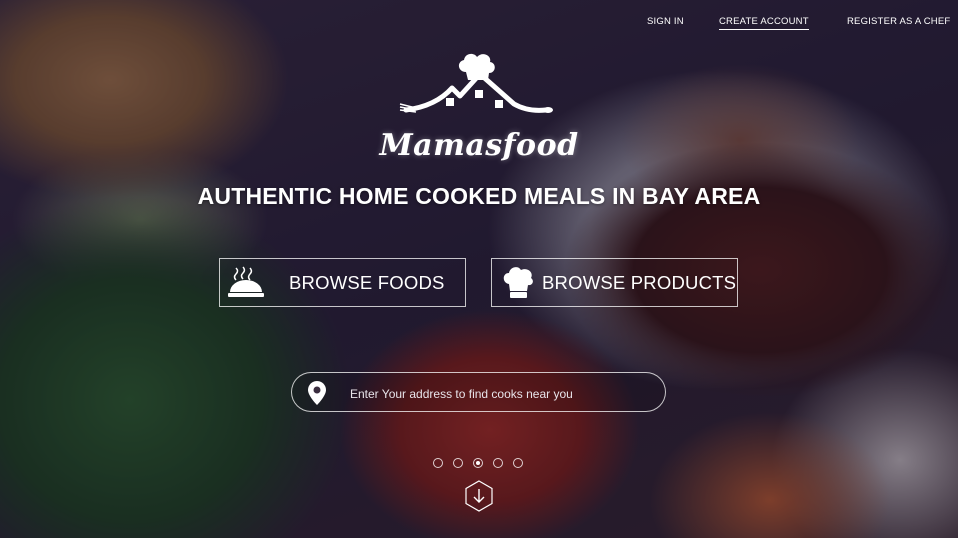 The image size is (958, 538). Describe the element at coordinates (476, 89) in the screenshot. I see `chef-hat-house-icon` at that location.